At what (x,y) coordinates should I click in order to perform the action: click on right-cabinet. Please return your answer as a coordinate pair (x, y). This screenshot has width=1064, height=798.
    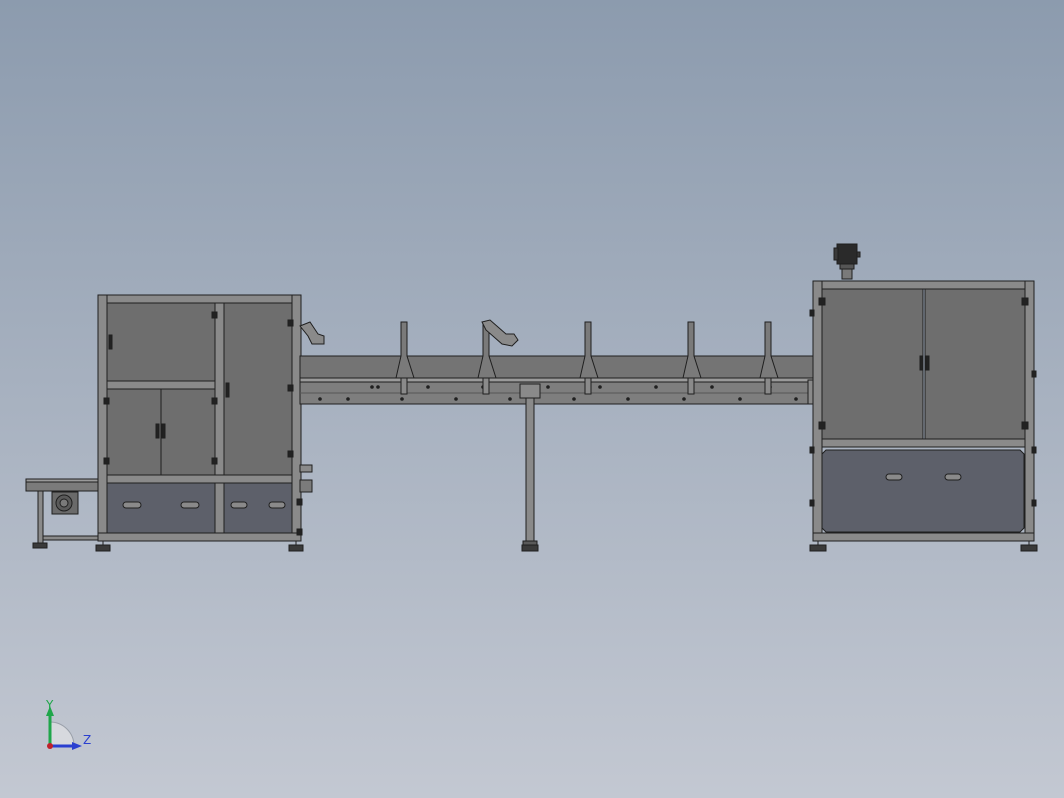
    Looking at the image, I should click on (923, 397).